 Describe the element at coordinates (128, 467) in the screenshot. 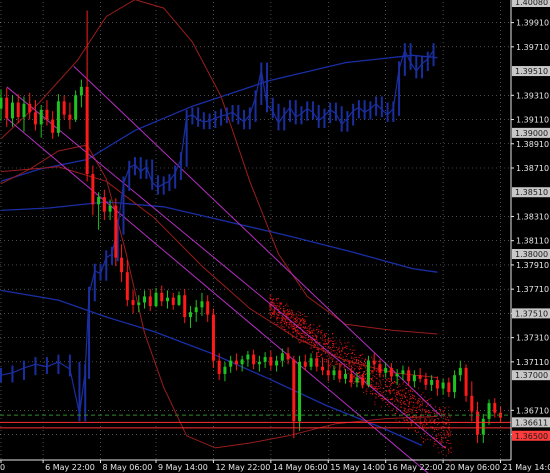

I see `x-tick-label: 8 May 06:00` at that location.